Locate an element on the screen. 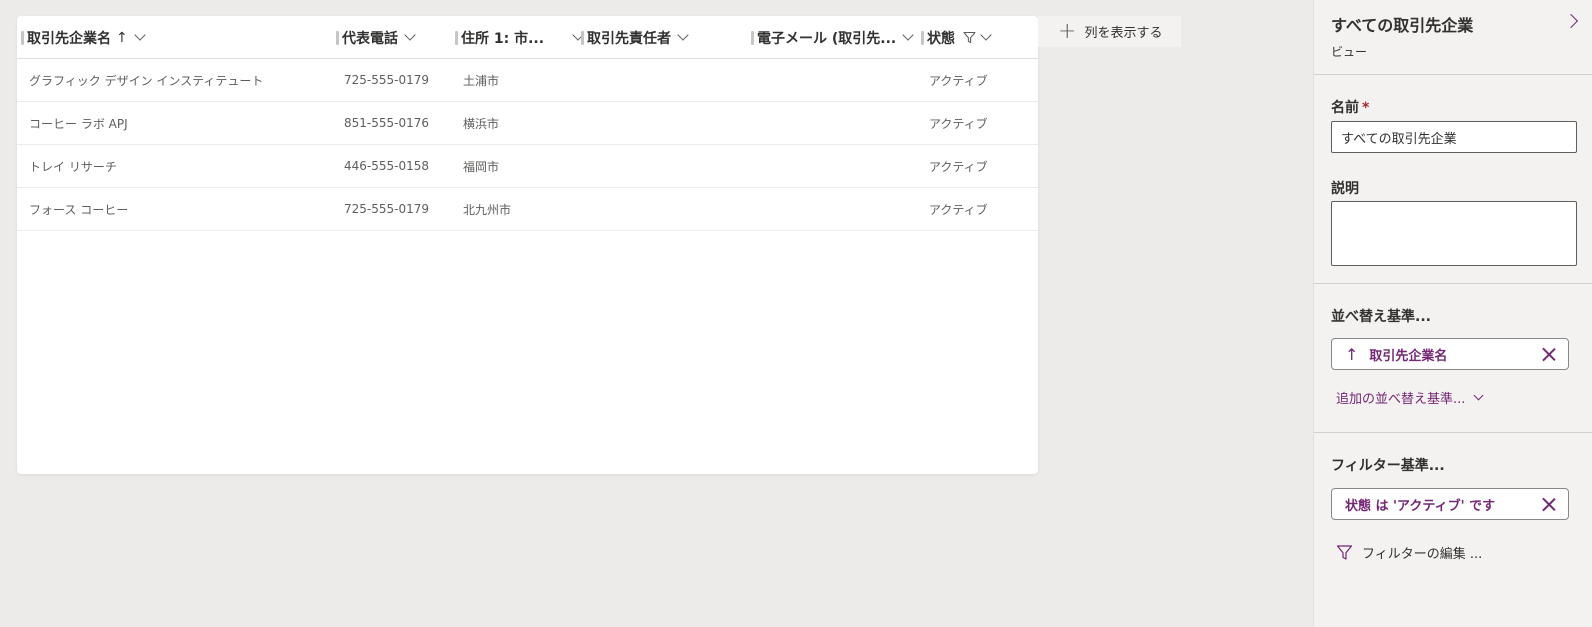 The width and height of the screenshot is (1592, 627). table-row: トレイ リサーチ 446-555-0158 福岡市 アクティブ is located at coordinates (527, 166).